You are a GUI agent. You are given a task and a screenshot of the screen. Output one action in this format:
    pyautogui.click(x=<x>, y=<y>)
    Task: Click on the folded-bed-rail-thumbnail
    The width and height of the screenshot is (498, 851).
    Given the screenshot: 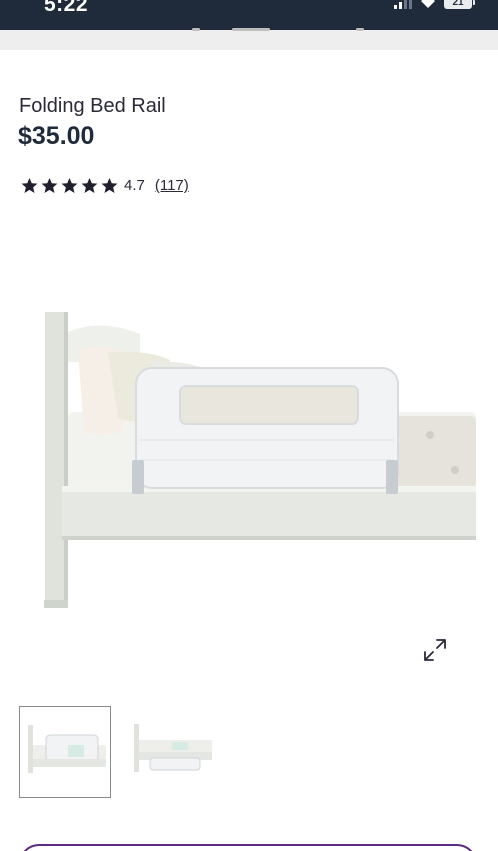 What is the action you would take?
    pyautogui.click(x=173, y=748)
    